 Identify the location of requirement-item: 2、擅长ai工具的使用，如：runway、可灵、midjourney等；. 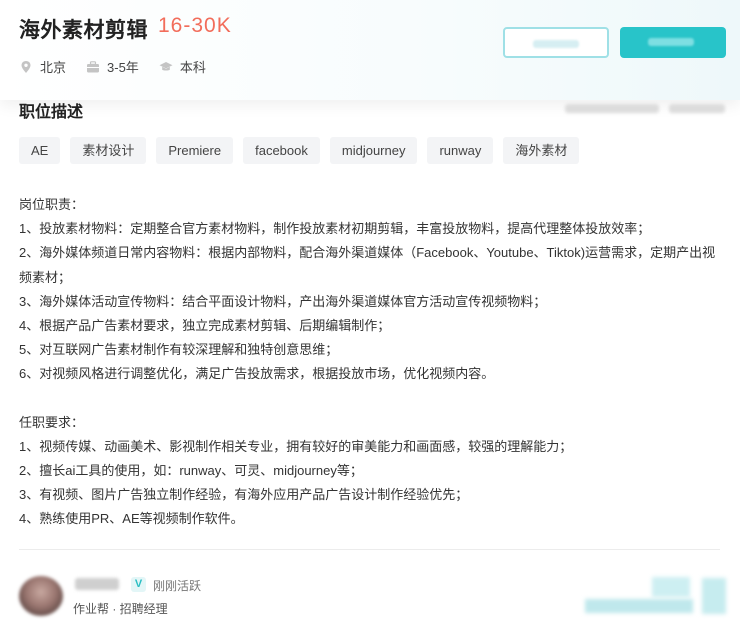
(191, 471).